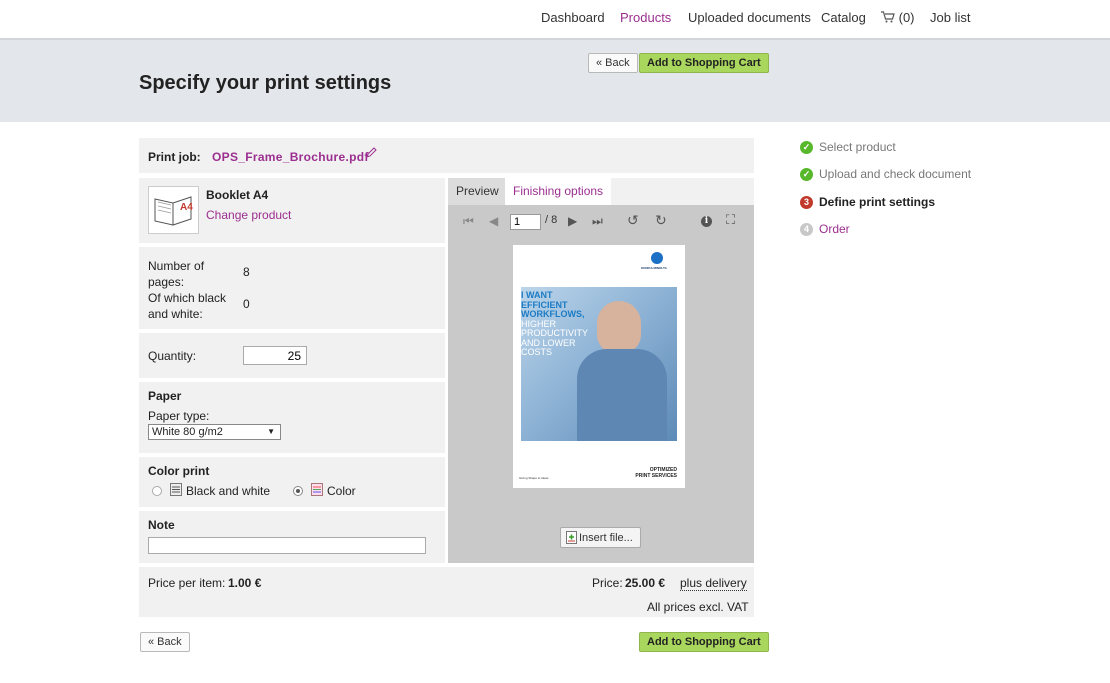 This screenshot has height=683, width=1110. Describe the element at coordinates (176, 489) in the screenshot. I see `bw-document-icon` at that location.